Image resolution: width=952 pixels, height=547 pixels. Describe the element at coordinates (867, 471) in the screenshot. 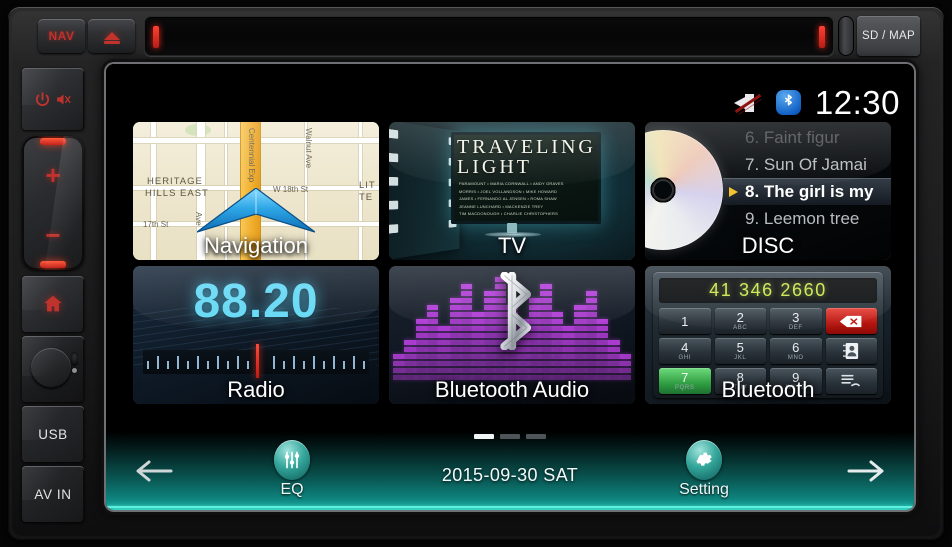

I see `next-page-button` at that location.